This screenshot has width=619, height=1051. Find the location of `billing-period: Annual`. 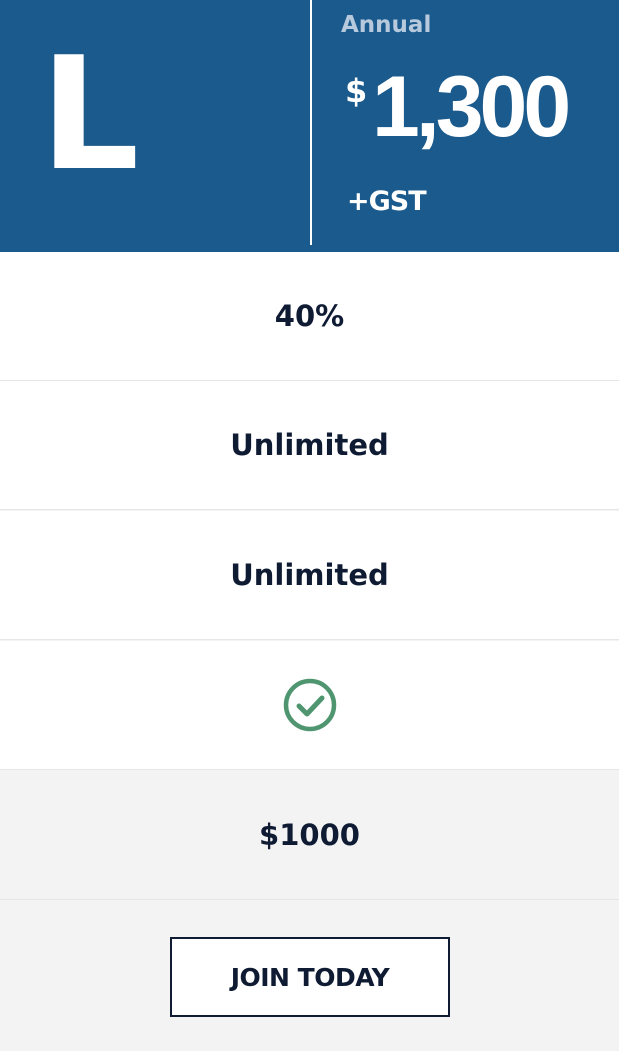

billing-period: Annual is located at coordinates (386, 25).